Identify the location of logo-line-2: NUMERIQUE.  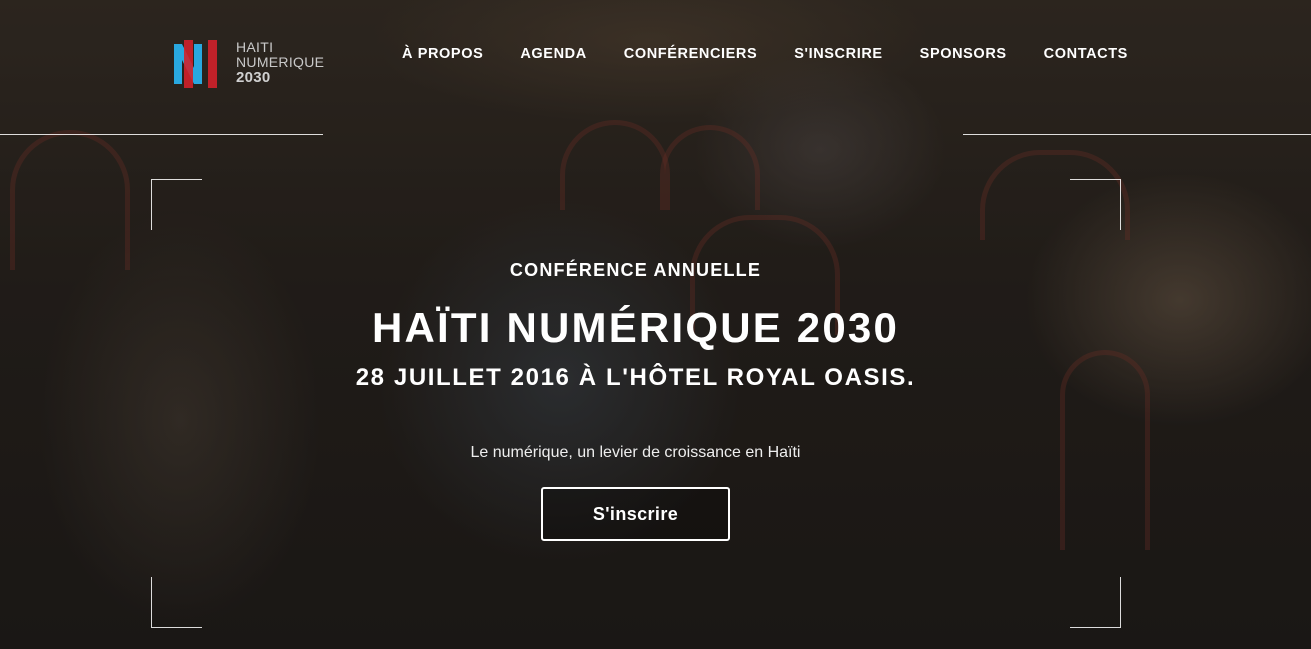
(280, 62).